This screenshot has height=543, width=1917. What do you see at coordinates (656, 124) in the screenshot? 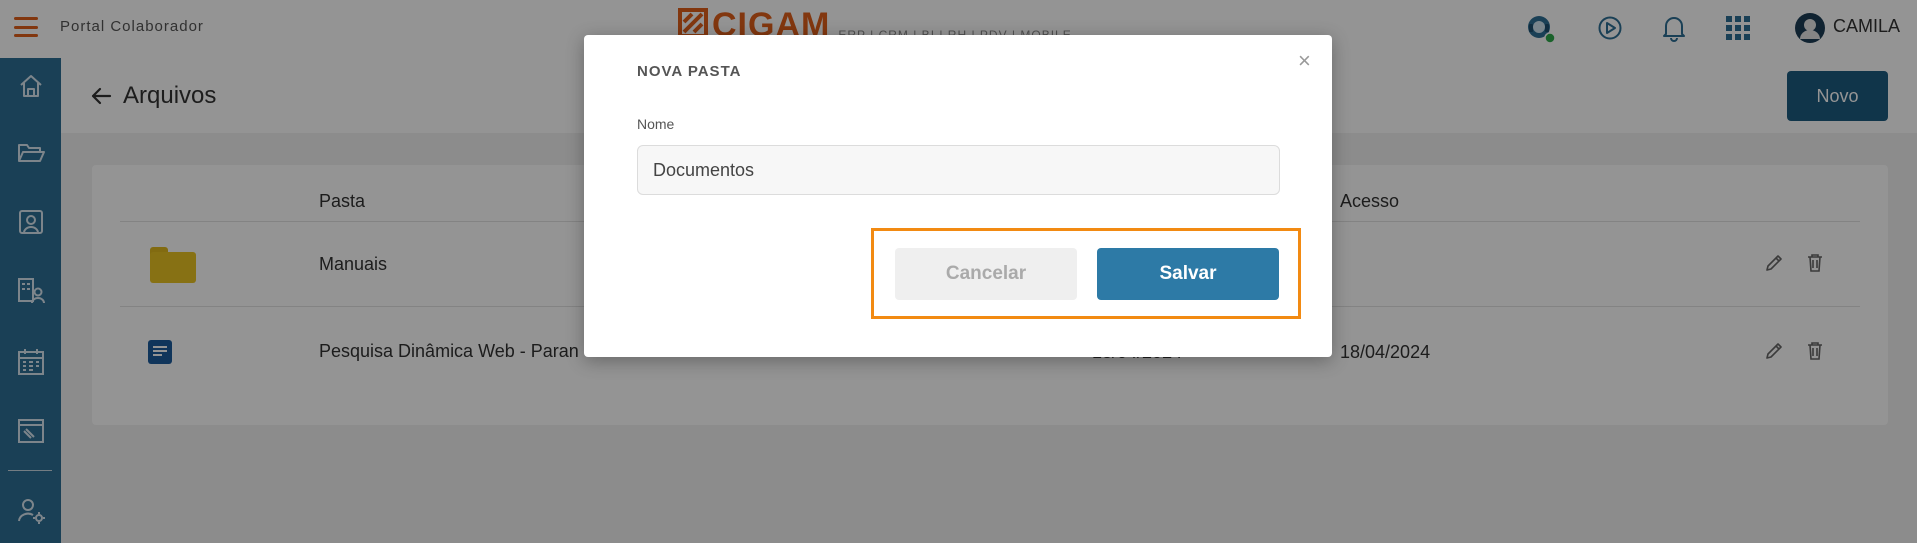
I see `name-field-label: Nome` at bounding box center [656, 124].